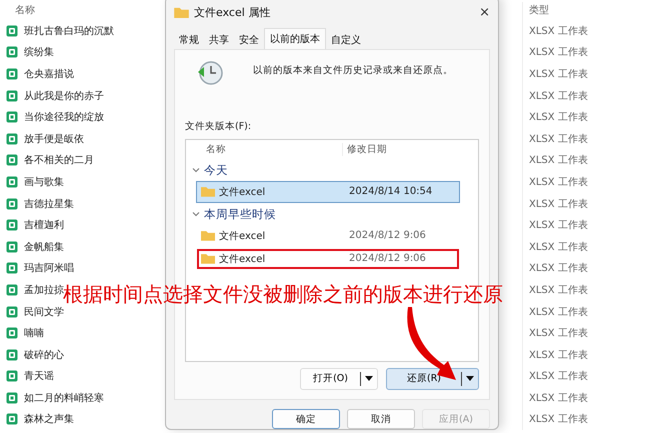 This screenshot has width=660, height=433. Describe the element at coordinates (44, 247) in the screenshot. I see `file-name: 金帆船集` at that location.